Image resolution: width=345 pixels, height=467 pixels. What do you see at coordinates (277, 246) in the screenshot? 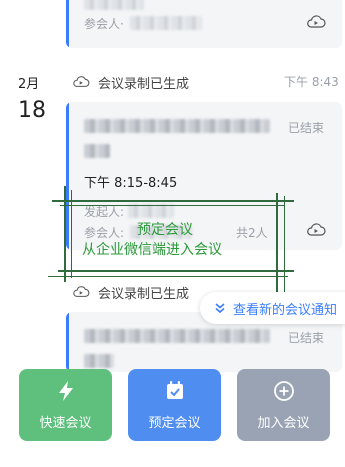
I see `annotation-frame-right` at bounding box center [277, 246].